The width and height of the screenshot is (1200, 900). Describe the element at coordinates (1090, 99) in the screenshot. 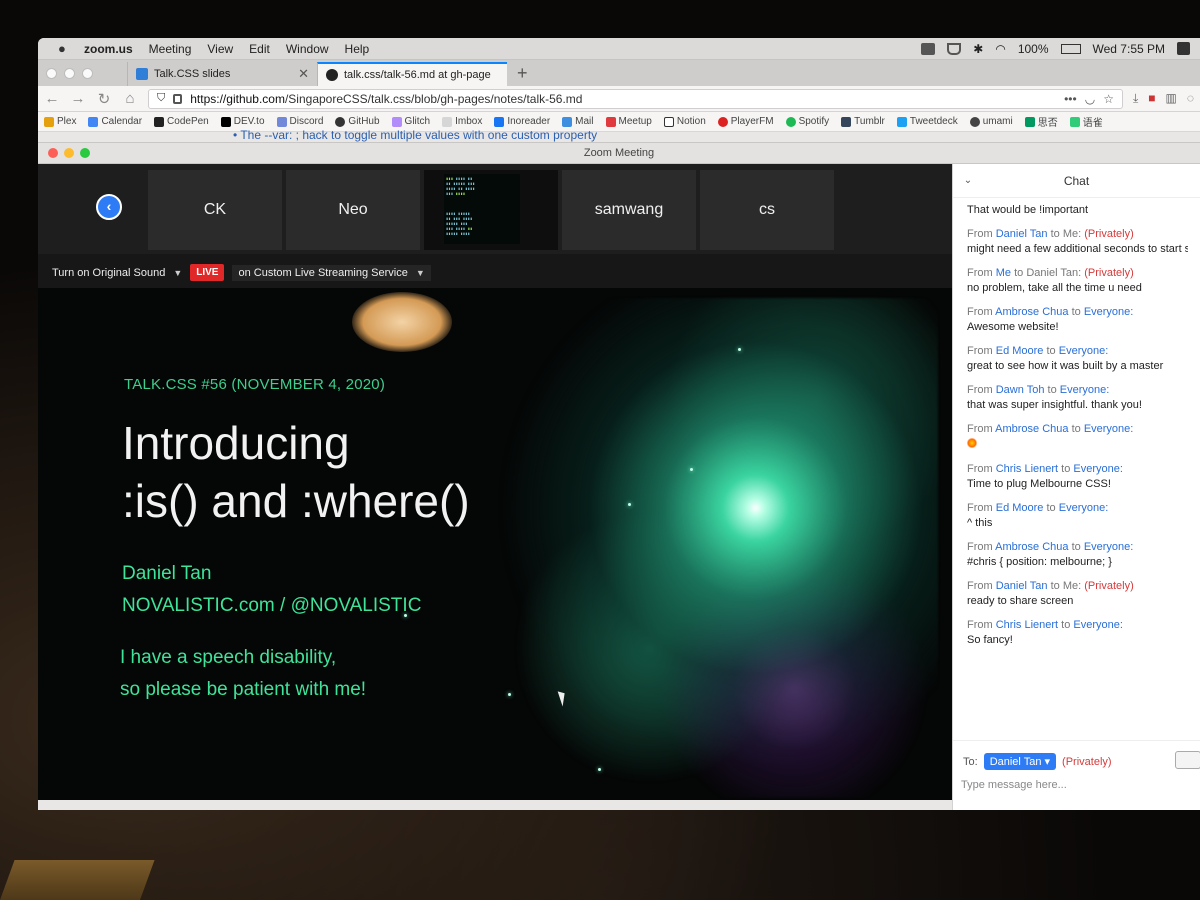

I see `pocket-icon: ◡` at that location.